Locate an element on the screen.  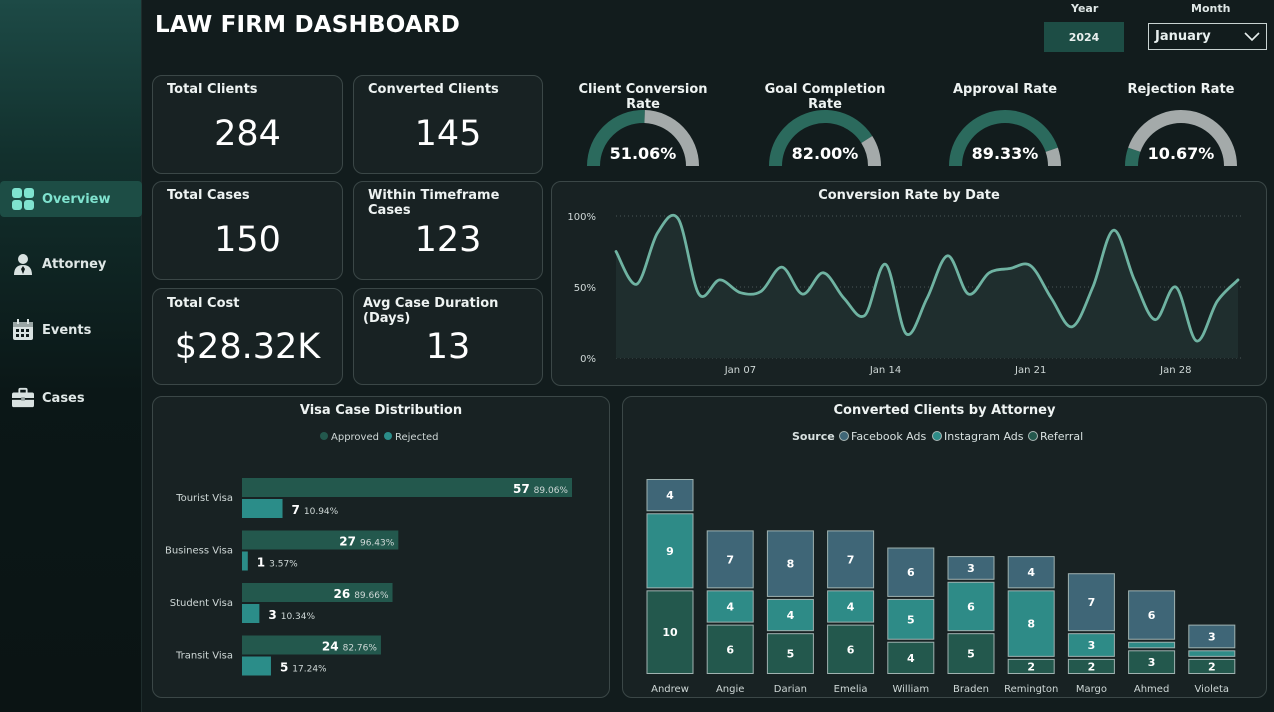
calendar-icon is located at coordinates (23, 330).